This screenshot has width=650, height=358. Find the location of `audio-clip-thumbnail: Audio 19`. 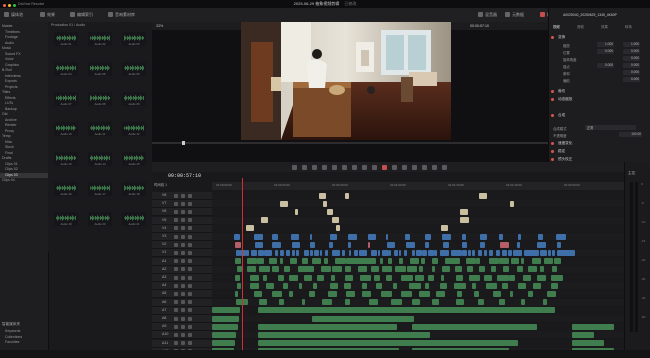

audio-clip-thumbnail: Audio 19 is located at coordinates (66, 219).